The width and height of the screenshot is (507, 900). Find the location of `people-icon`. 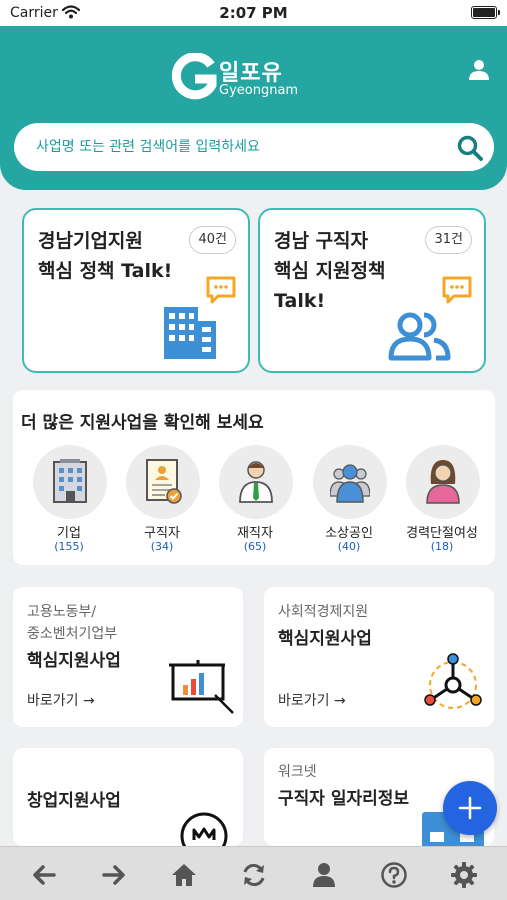

people-icon is located at coordinates (419, 336).